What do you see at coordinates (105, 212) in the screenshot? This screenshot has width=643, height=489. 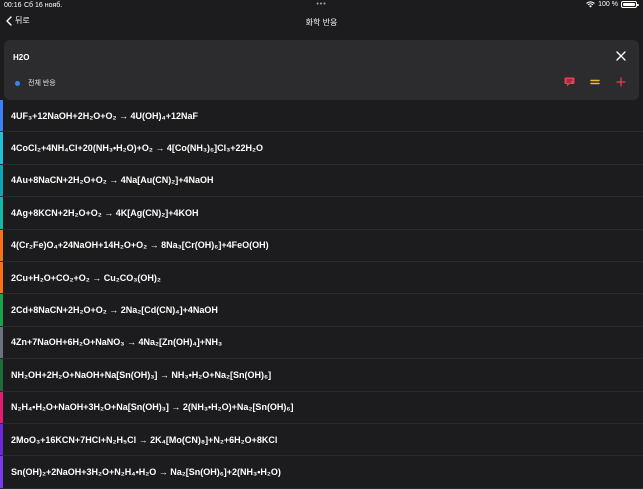 I see `reaction-equation: 4Ag+8KCN+2H₂O+O₂ → 4K[Ag(CN)₂]+4KOH` at bounding box center [105, 212].